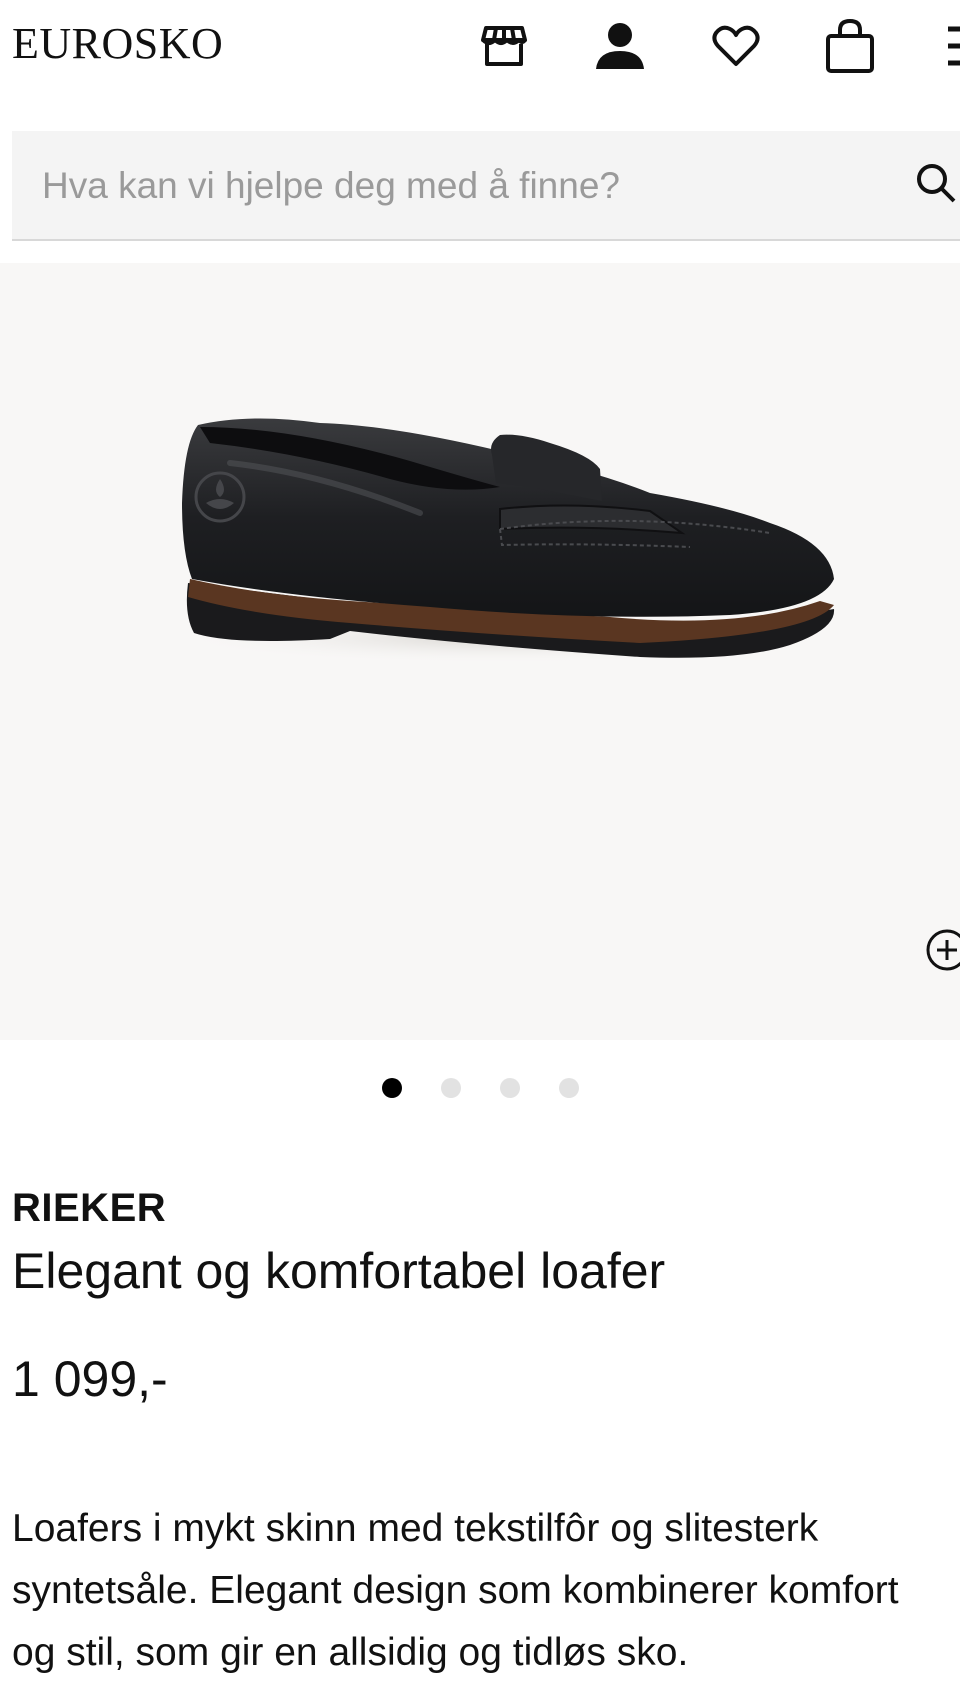 The width and height of the screenshot is (960, 1703). I want to click on zoom-in-icon, so click(942, 950).